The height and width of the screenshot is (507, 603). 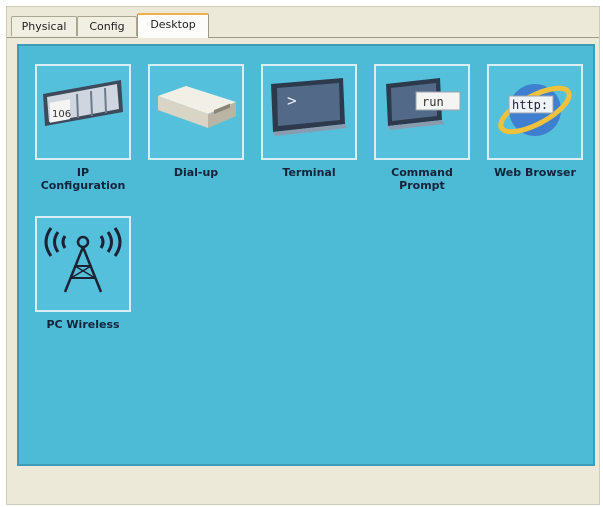 I want to click on web-browser-icon: http:, so click(x=535, y=112).